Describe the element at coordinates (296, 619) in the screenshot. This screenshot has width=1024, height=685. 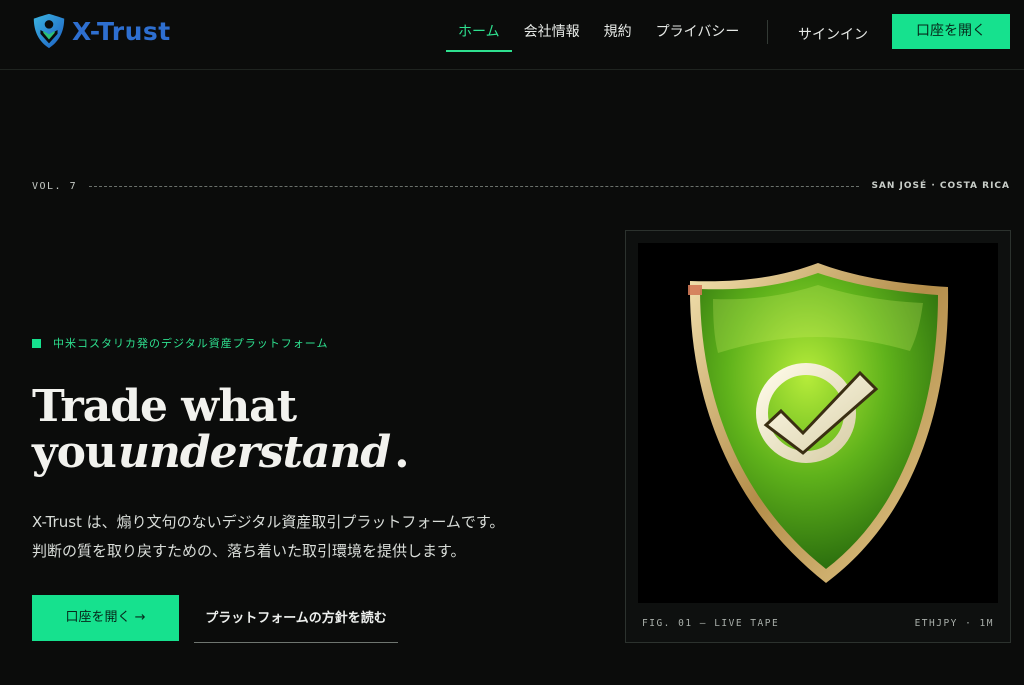
I see `read-platform-policy-link: プラットフォームの方針を読む` at that location.